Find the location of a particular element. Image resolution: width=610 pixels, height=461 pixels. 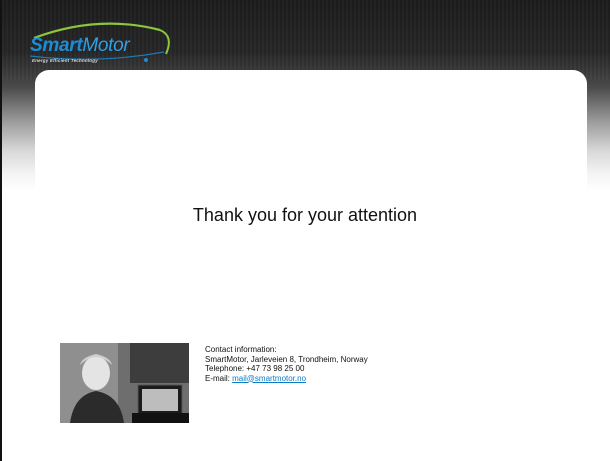

contact-photo is located at coordinates (124, 383).